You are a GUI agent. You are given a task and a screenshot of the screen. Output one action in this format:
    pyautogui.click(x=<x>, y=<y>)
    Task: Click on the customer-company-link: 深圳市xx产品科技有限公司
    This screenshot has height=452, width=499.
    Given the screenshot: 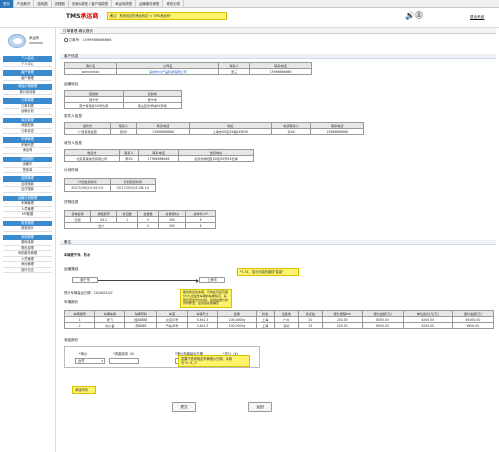 What is the action you would take?
    pyautogui.click(x=168, y=71)
    